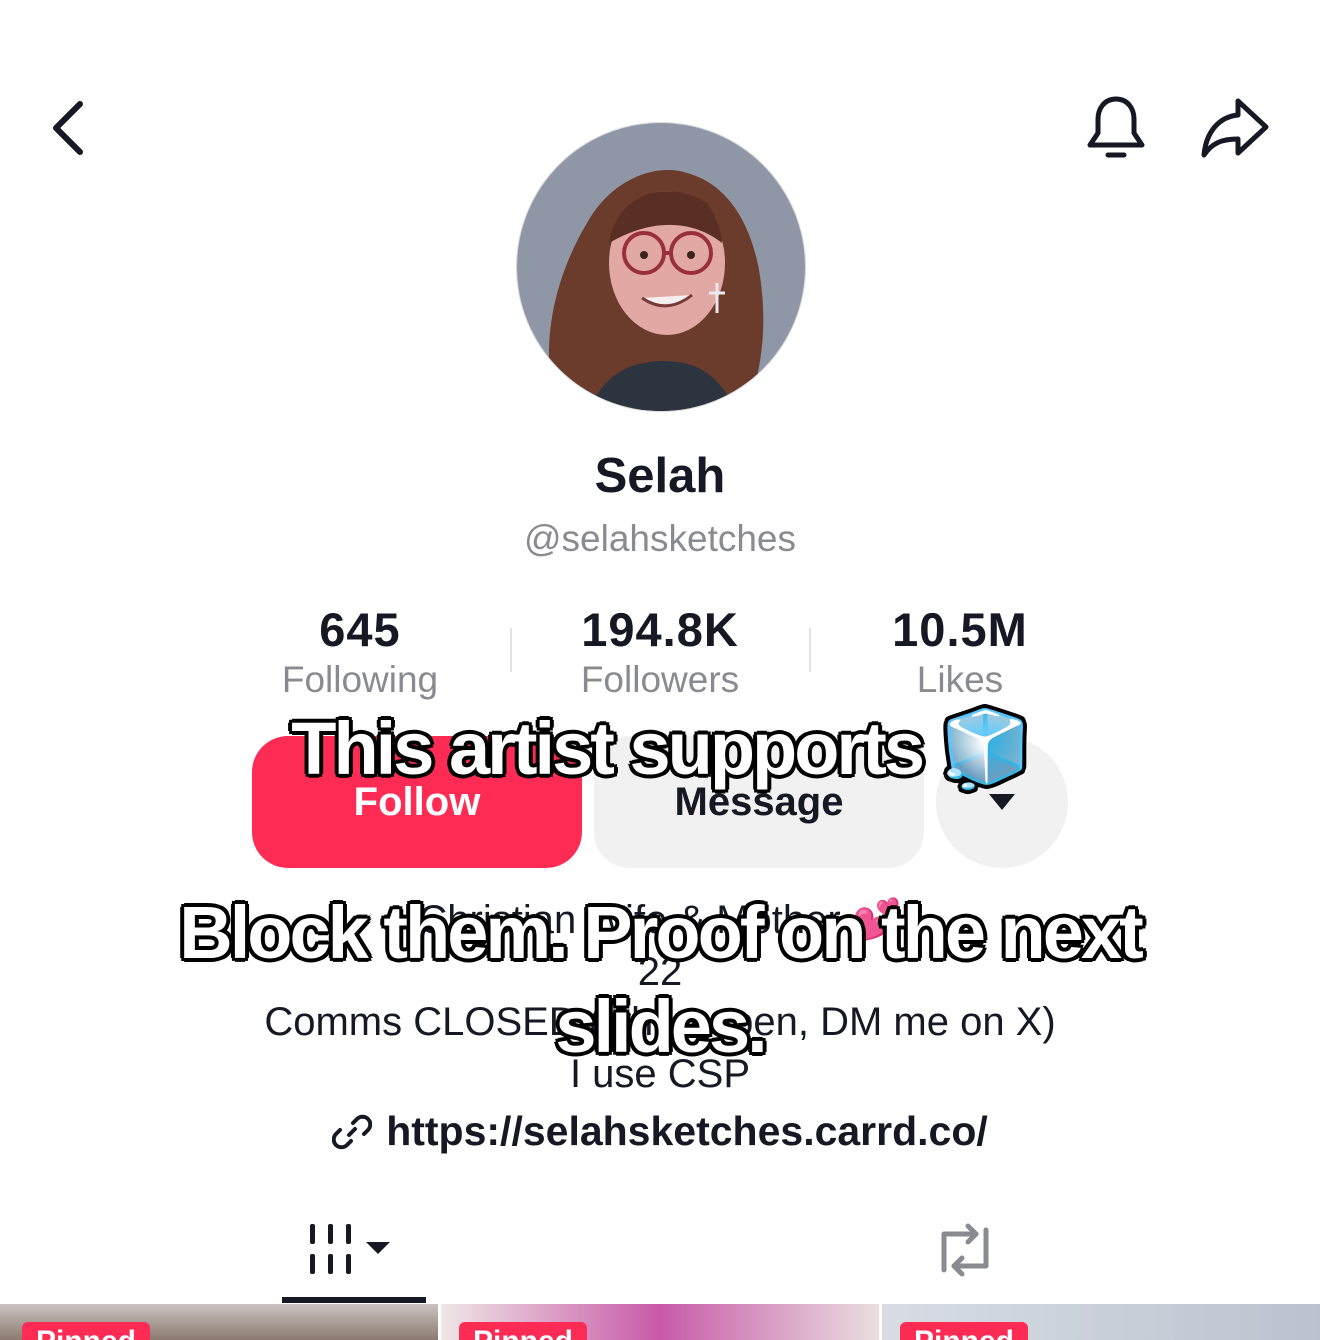  Describe the element at coordinates (660, 476) in the screenshot. I see `display-name: Selah` at that location.